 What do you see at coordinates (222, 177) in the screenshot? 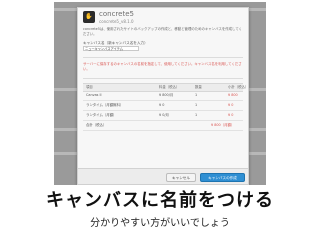
I see `create-canvas-button: キャンバスの作成` at bounding box center [222, 177].